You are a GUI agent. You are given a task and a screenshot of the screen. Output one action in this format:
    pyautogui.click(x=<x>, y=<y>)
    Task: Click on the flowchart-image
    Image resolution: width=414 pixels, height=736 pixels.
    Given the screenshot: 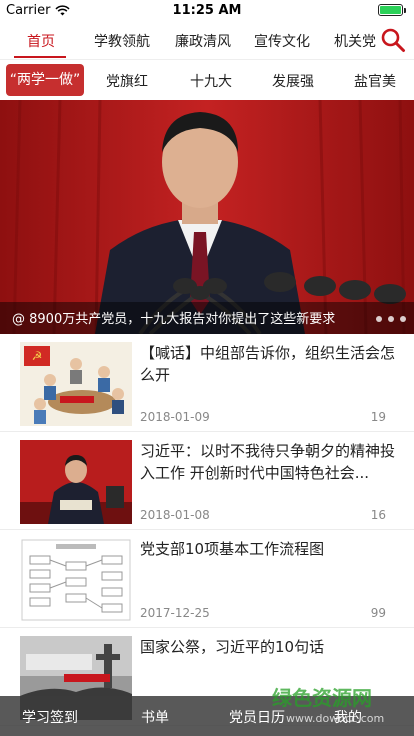 What is the action you would take?
    pyautogui.click(x=76, y=580)
    